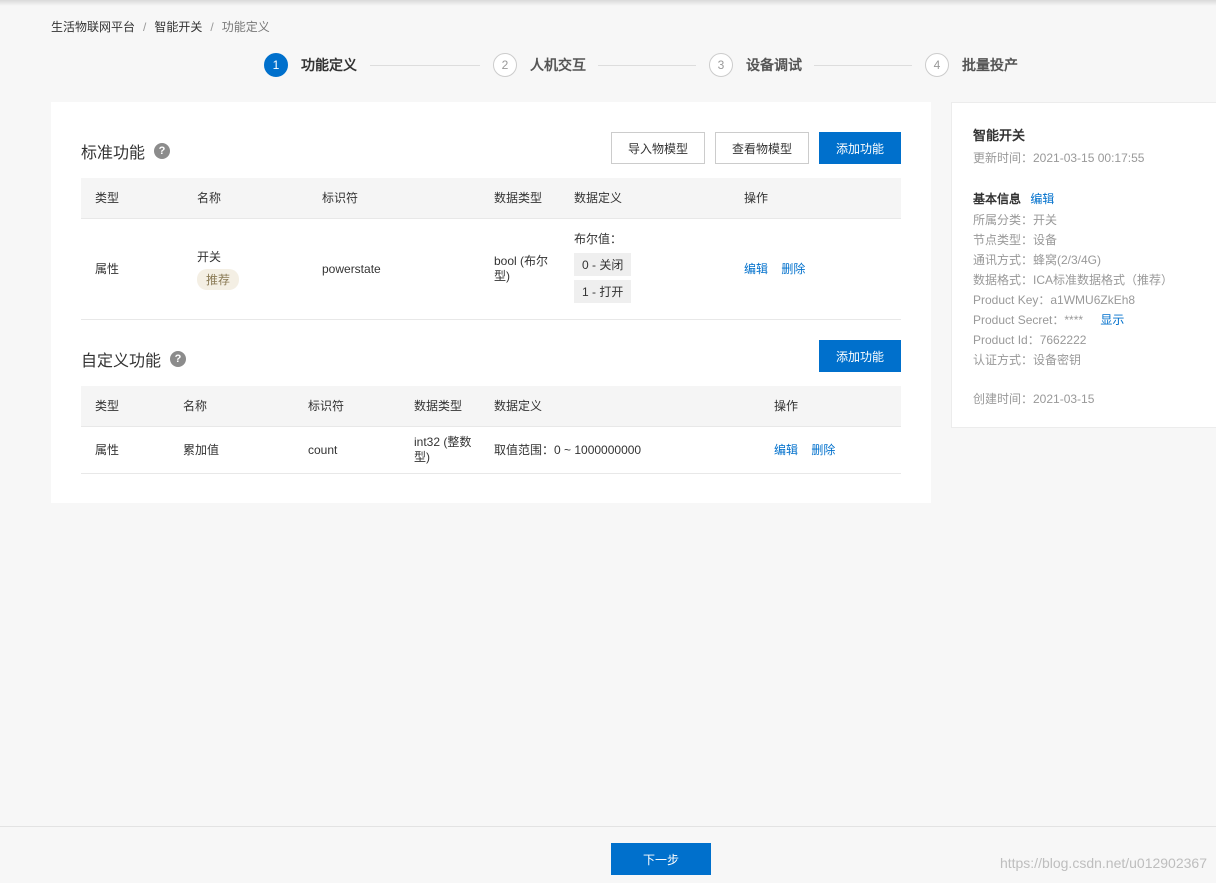 The width and height of the screenshot is (1216, 883). Describe the element at coordinates (440, 450) in the screenshot. I see `cell-data-type: int32 (整数型)` at that location.